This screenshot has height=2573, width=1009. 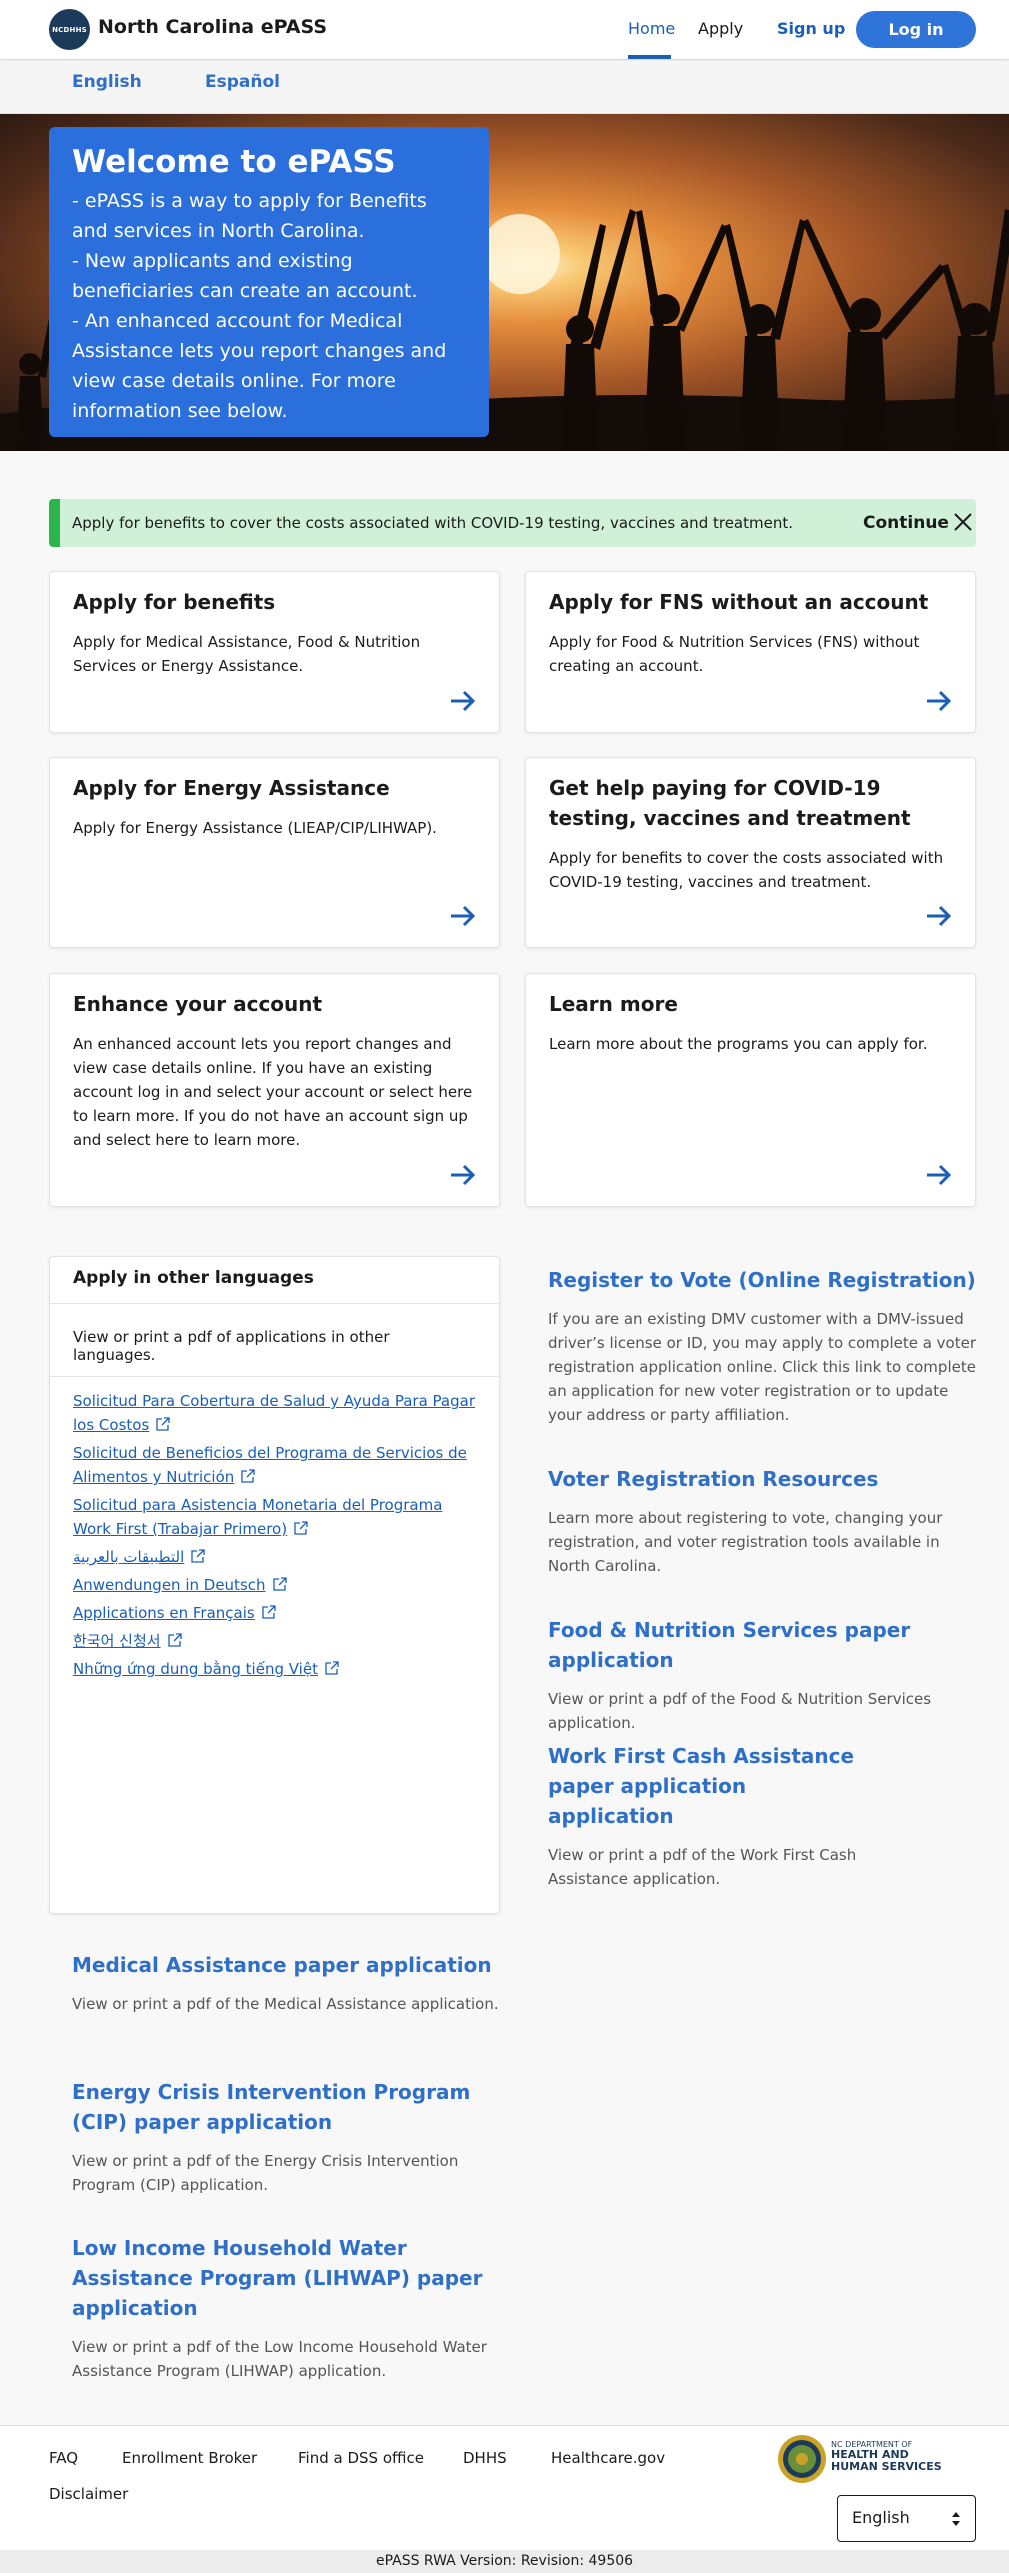 I want to click on footer-dhhs-link: DHHS, so click(x=485, y=2458).